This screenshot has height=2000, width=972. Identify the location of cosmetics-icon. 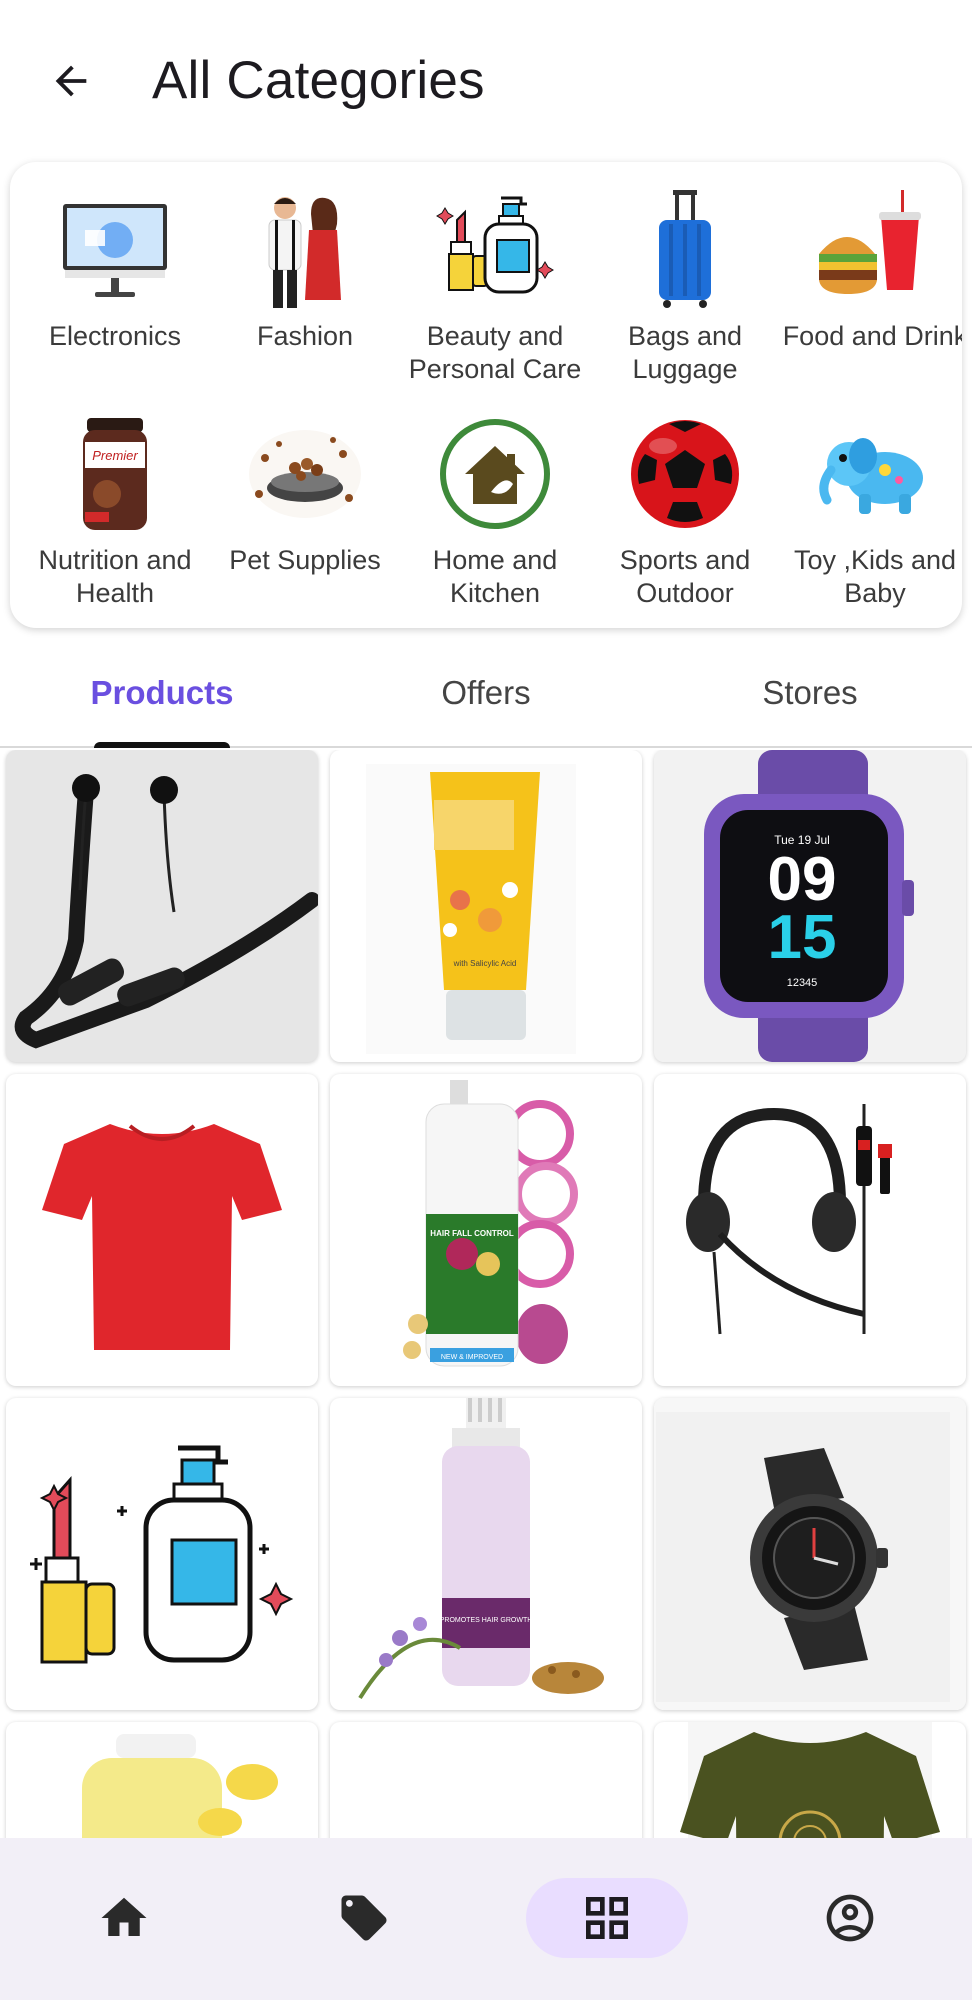
(495, 245).